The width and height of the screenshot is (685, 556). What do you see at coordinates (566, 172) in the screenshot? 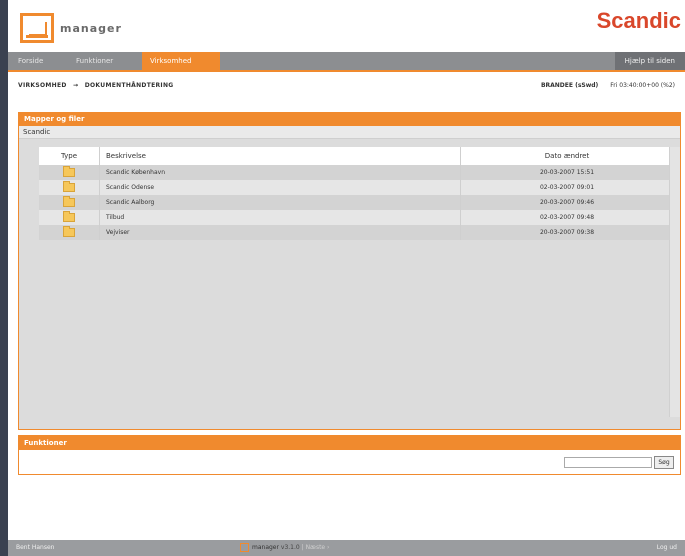
I see `row-date: 20-03-2007 15:51` at bounding box center [566, 172].